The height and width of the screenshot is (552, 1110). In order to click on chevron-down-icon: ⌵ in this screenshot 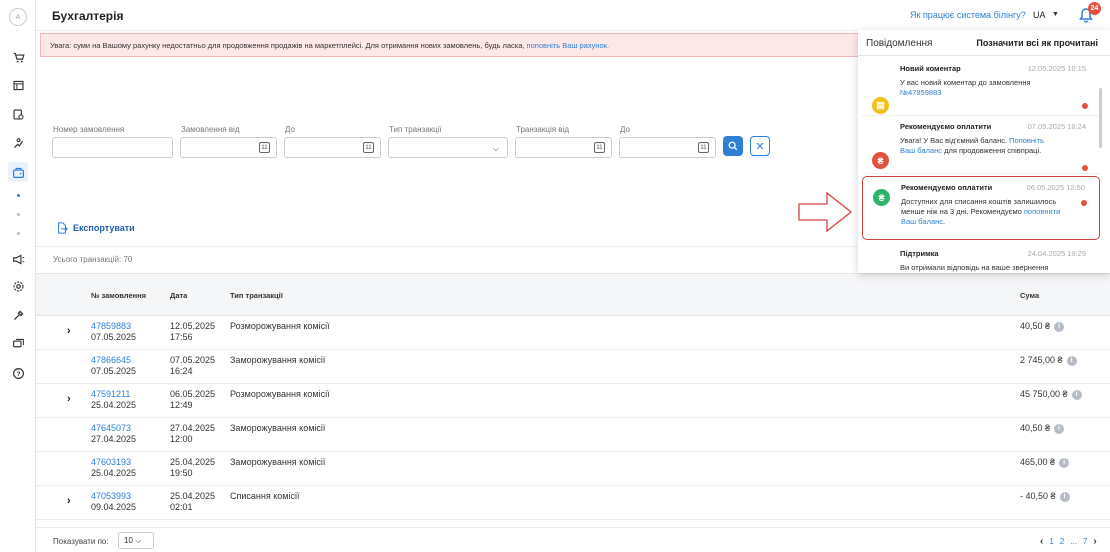, I will do `click(138, 540)`.